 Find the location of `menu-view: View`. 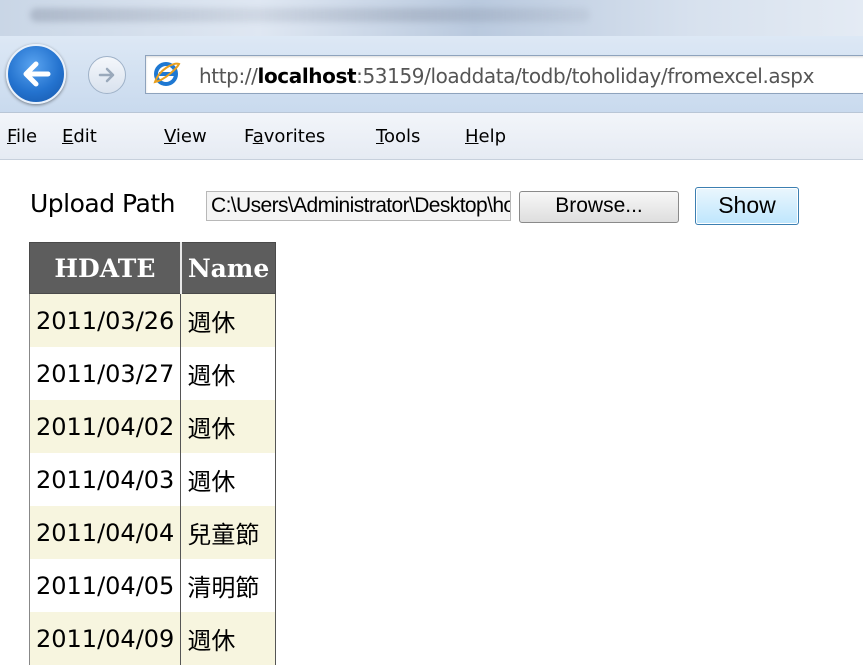

menu-view: View is located at coordinates (185, 136).